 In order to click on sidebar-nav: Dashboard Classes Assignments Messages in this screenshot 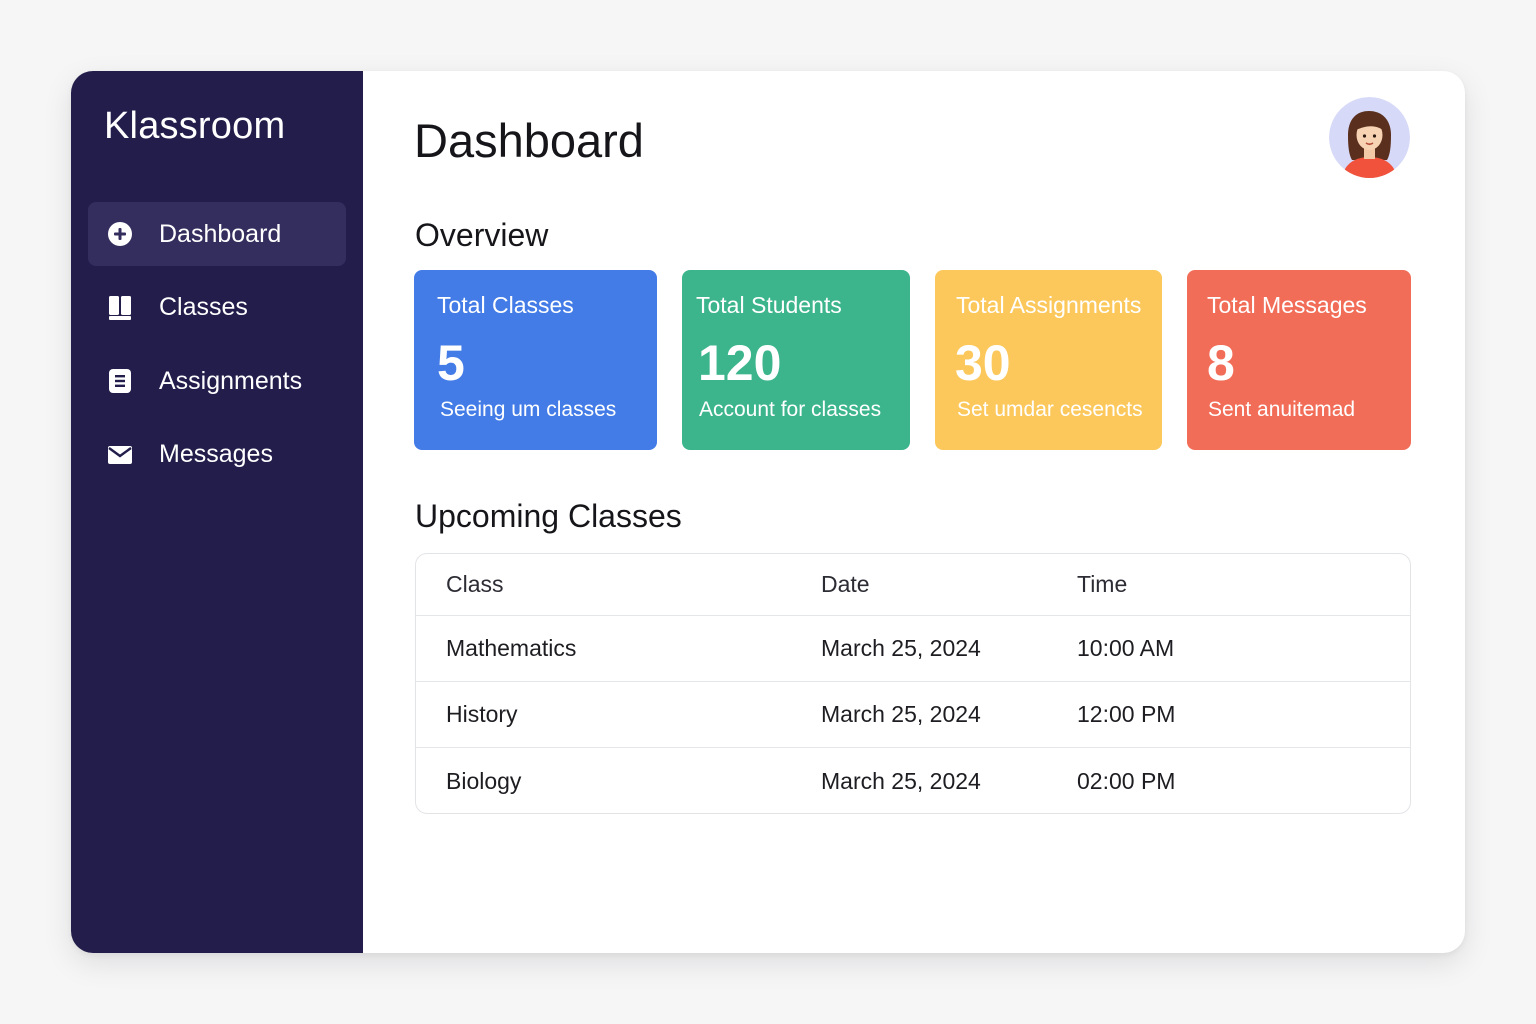, I will do `click(217, 349)`.